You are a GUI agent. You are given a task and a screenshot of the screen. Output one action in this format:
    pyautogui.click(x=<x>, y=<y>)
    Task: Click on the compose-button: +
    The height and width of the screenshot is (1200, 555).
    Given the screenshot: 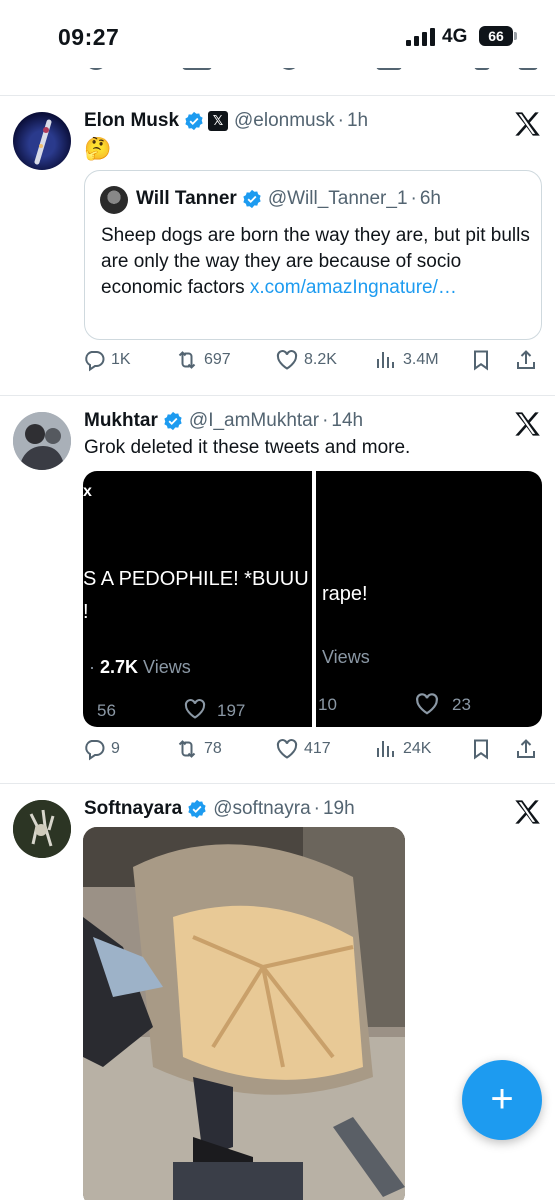 What is the action you would take?
    pyautogui.click(x=502, y=1100)
    